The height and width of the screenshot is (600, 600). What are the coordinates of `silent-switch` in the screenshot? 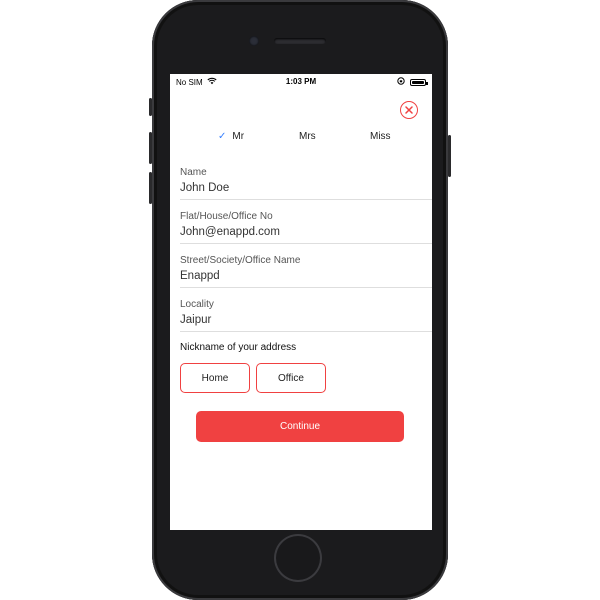 It's located at (150, 107).